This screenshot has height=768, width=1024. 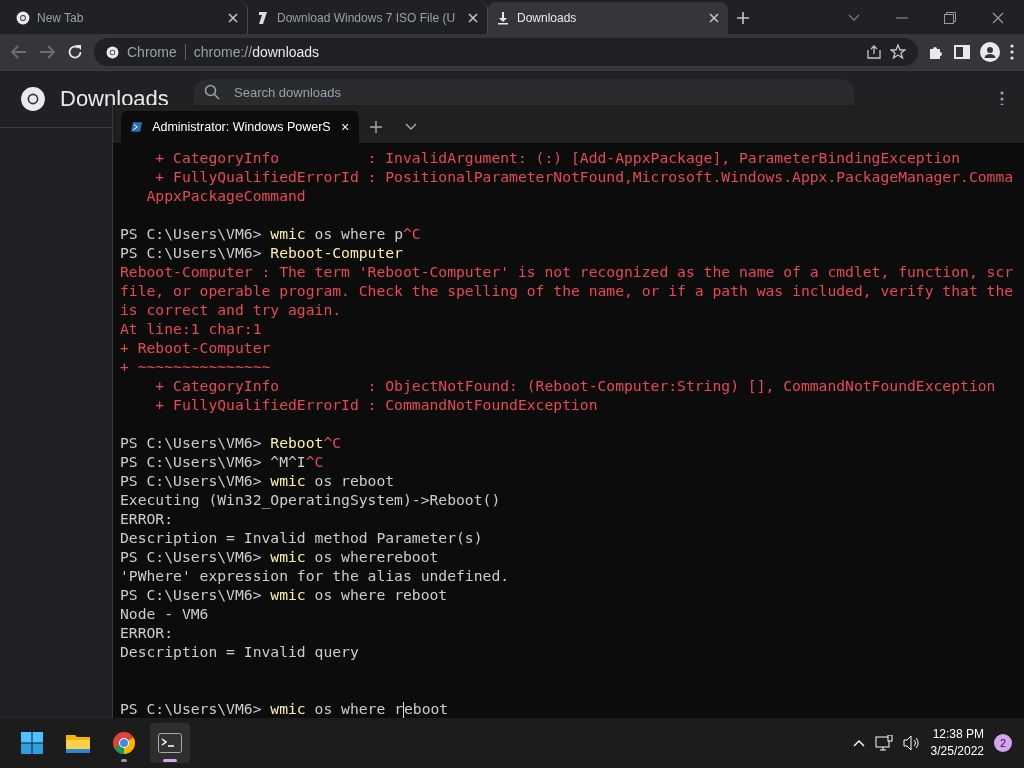 What do you see at coordinates (75, 52) in the screenshot?
I see `reload-icon` at bounding box center [75, 52].